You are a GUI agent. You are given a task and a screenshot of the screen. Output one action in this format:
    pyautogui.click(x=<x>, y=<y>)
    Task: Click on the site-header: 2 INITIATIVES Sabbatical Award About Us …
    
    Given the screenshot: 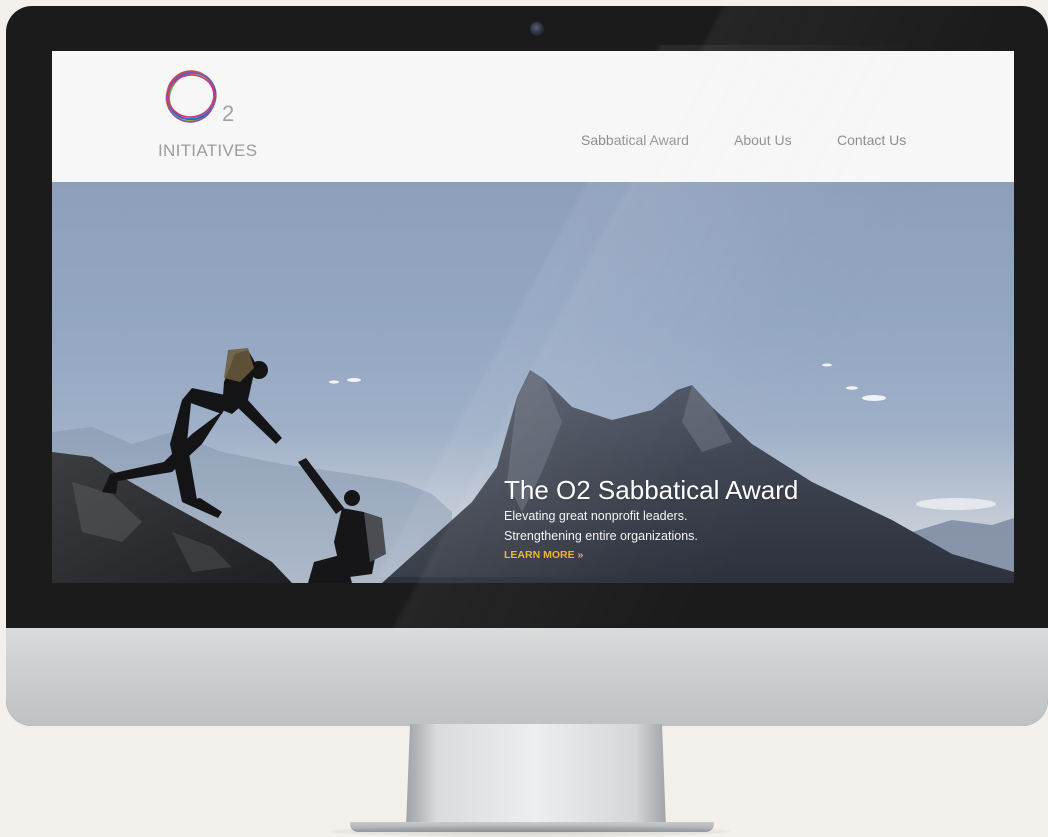 What is the action you would take?
    pyautogui.click(x=533, y=116)
    